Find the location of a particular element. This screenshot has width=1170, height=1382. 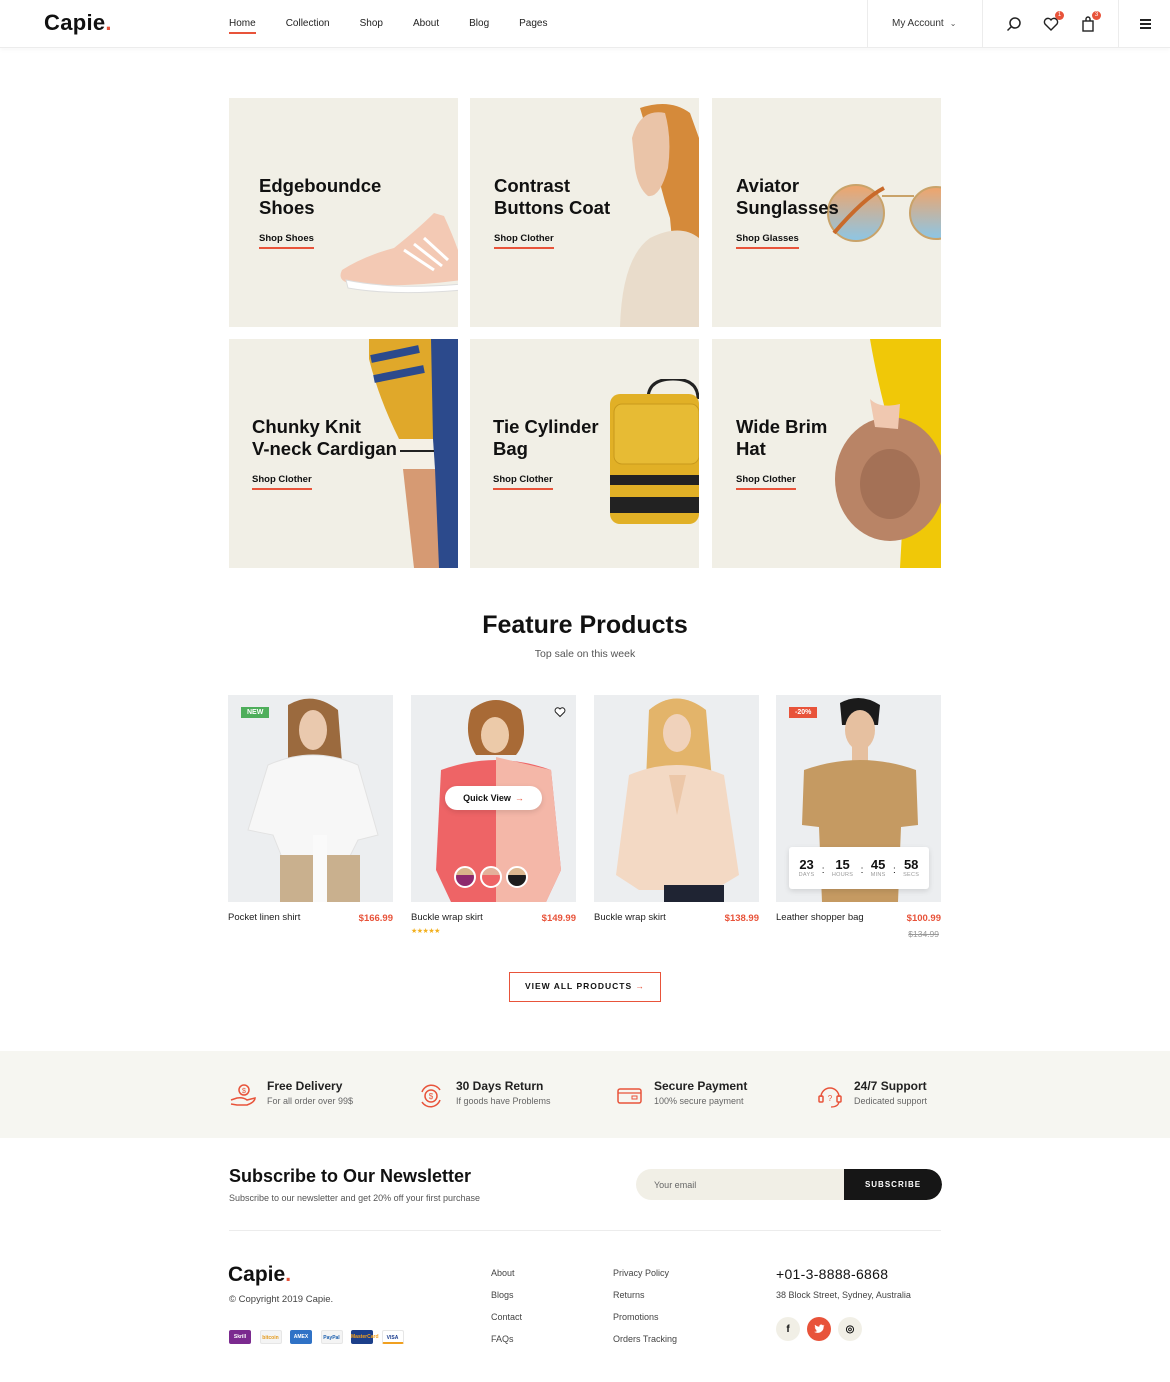

header-divider is located at coordinates (982, 24).